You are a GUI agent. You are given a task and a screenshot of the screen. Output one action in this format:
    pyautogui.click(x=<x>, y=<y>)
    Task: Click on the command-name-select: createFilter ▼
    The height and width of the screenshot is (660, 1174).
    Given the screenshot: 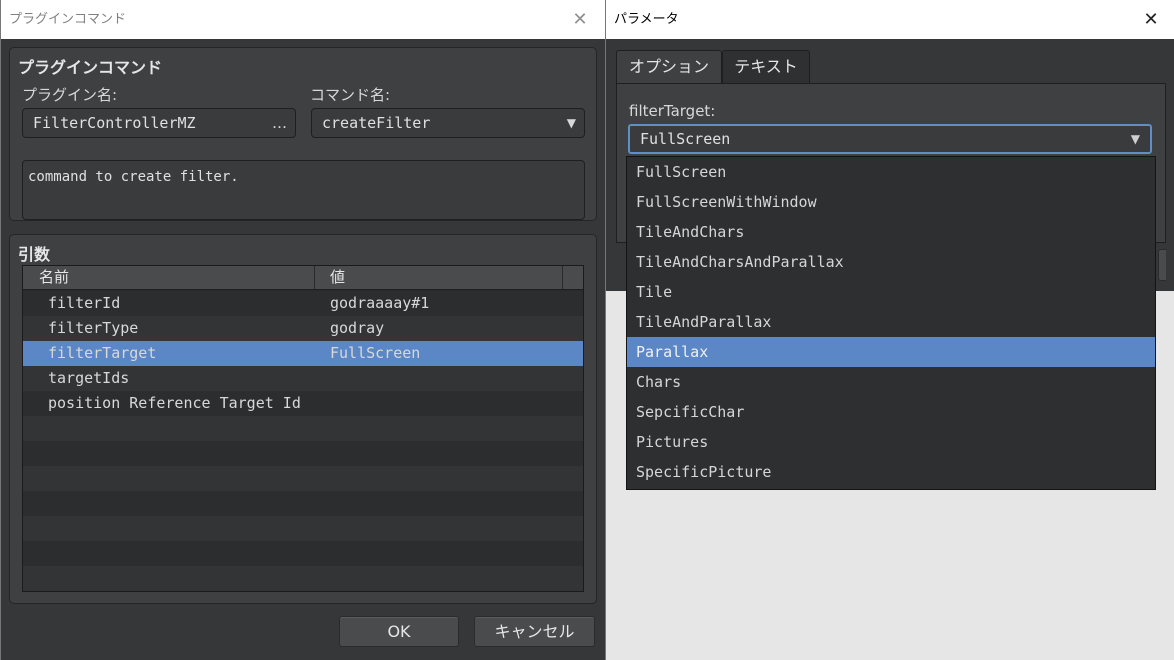 What is the action you would take?
    pyautogui.click(x=448, y=123)
    